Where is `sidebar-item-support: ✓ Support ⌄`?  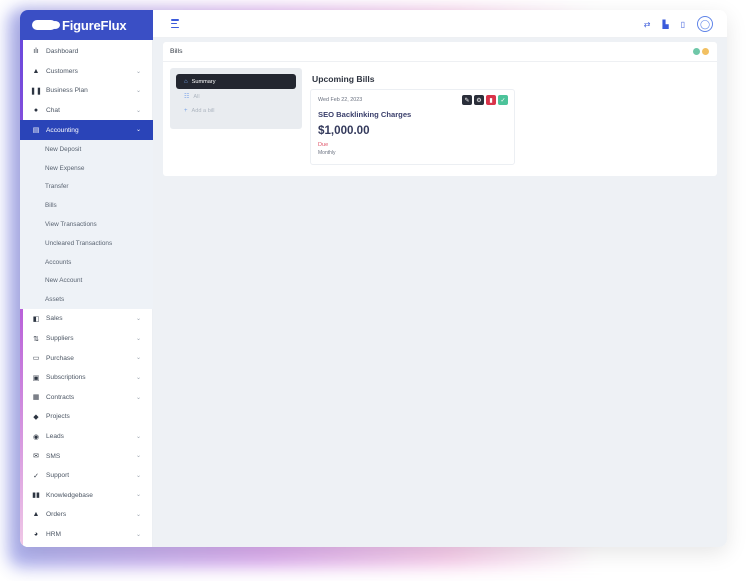
sidebar-item-support: ✓ Support ⌄ is located at coordinates (86, 476).